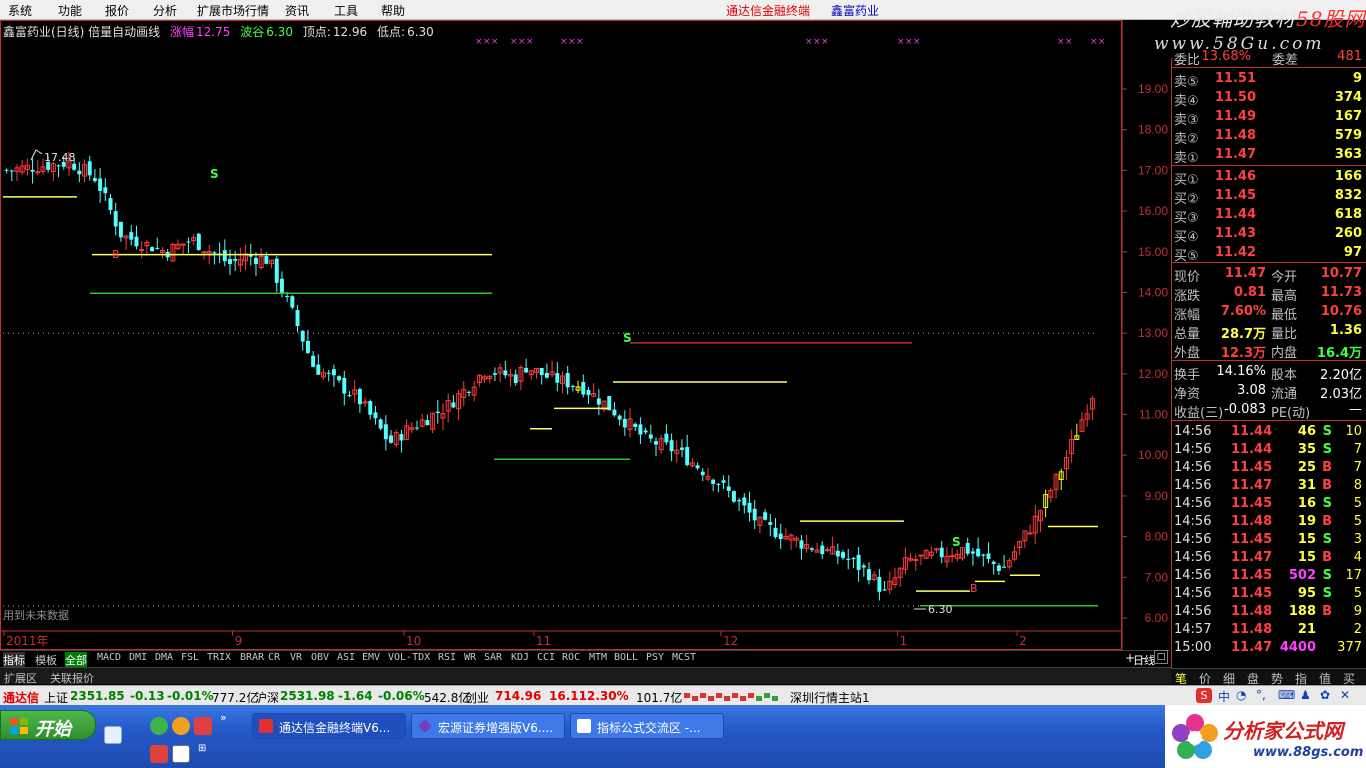 This screenshot has height=768, width=1366. I want to click on tdx-icon, so click(266, 726).